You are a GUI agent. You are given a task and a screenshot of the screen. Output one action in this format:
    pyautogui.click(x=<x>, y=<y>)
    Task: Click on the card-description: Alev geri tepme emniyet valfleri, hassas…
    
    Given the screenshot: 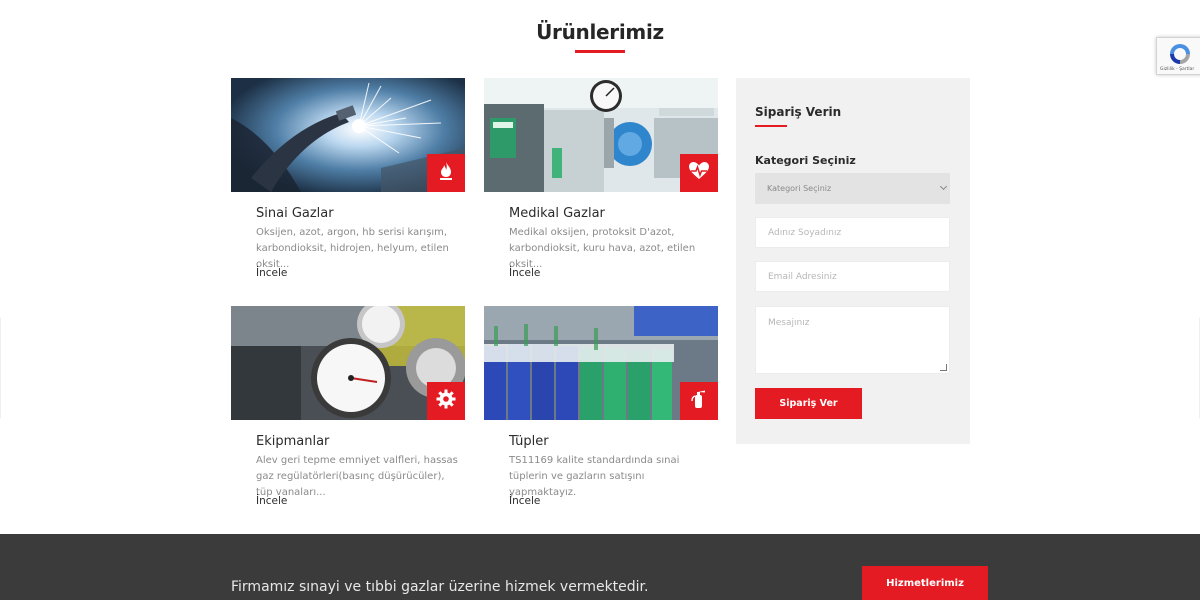 What is the action you would take?
    pyautogui.click(x=357, y=476)
    